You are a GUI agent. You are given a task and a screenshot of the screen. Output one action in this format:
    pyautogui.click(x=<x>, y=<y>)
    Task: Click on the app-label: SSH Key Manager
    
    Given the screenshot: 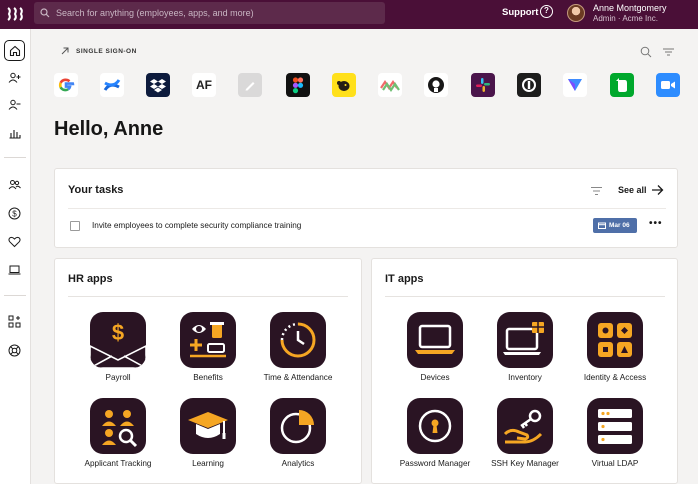 What is the action you would take?
    pyautogui.click(x=525, y=463)
    